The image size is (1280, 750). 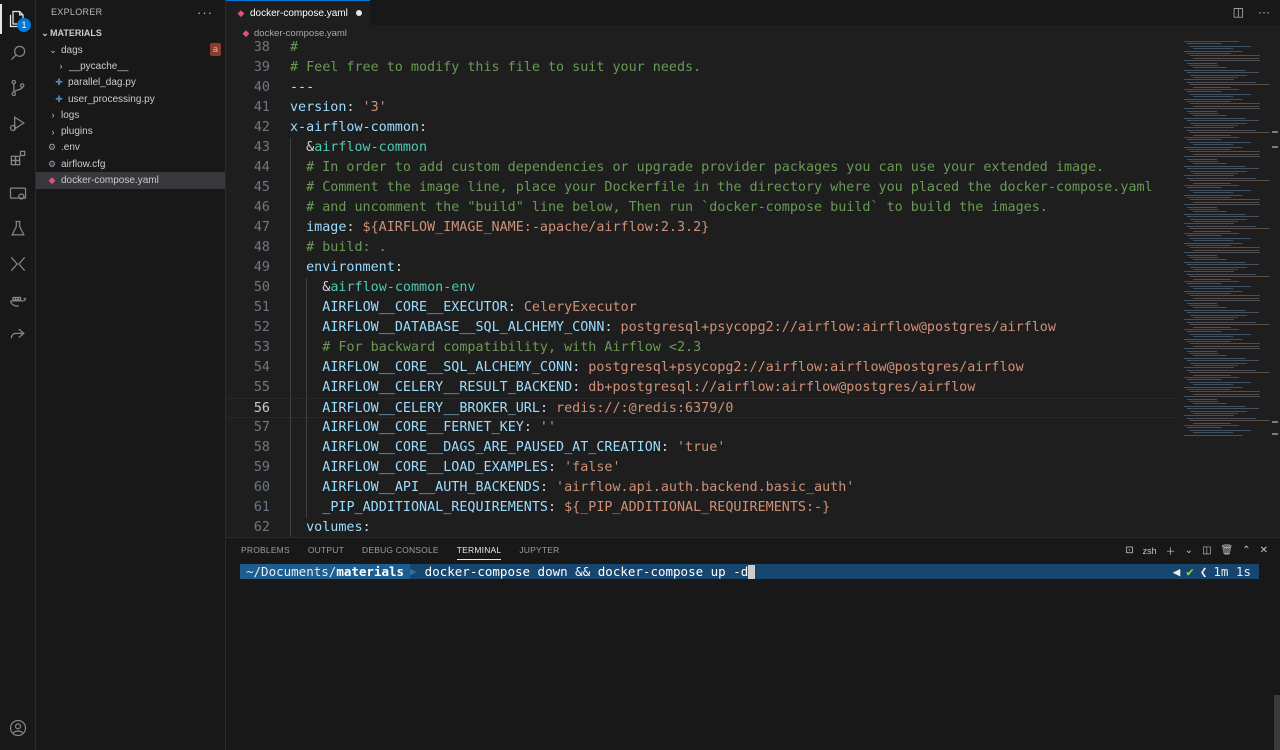 What do you see at coordinates (1150, 551) in the screenshot?
I see `shell-name: zsh` at bounding box center [1150, 551].